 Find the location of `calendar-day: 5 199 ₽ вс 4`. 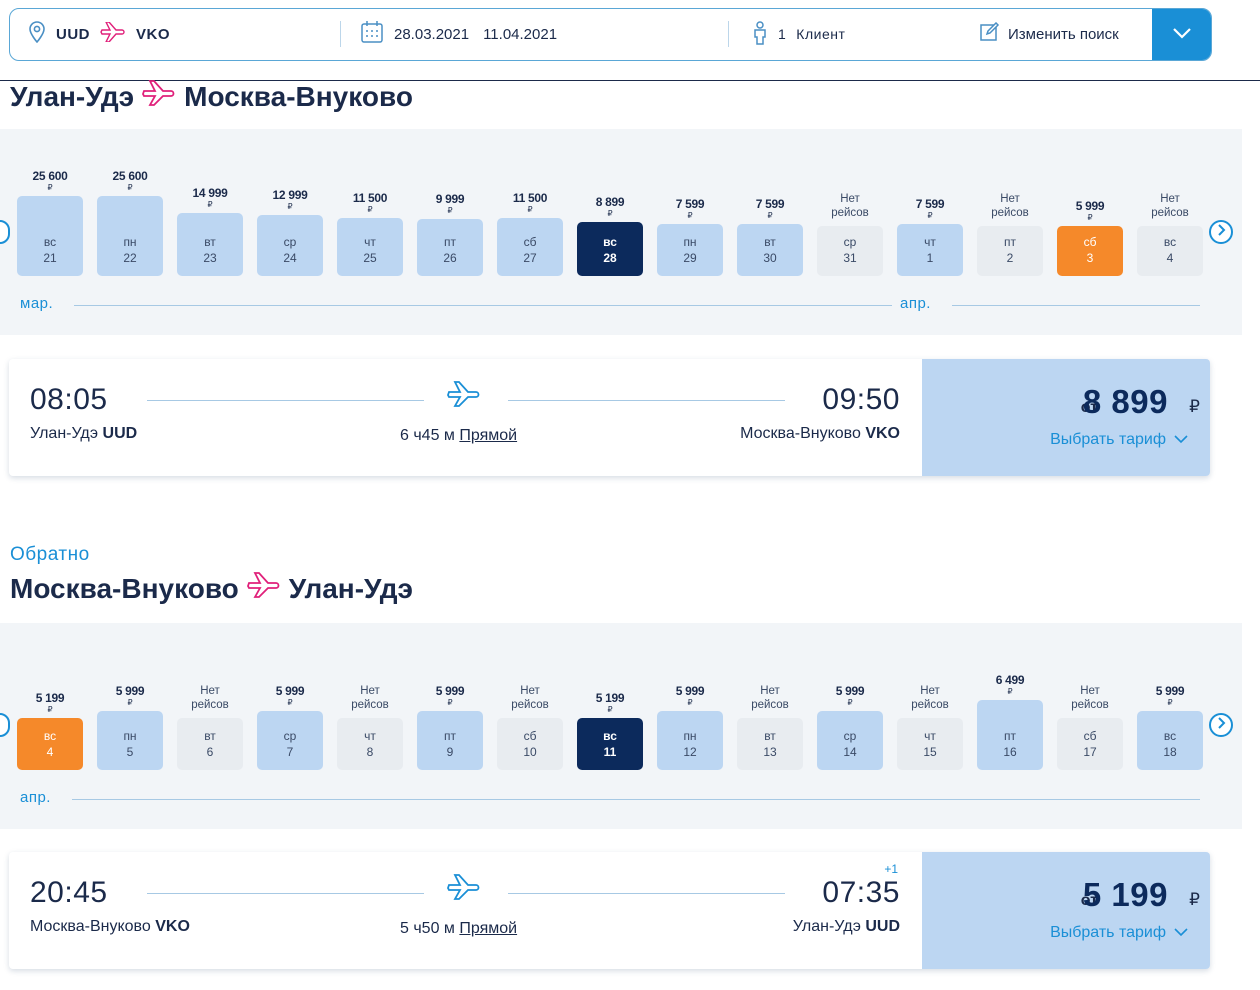

calendar-day: 5 199 ₽ вс 4 is located at coordinates (50, 703).